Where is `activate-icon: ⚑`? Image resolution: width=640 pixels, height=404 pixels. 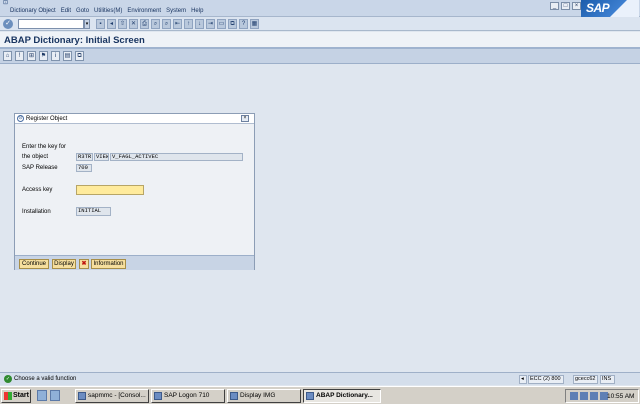
activate-icon: ⚑ is located at coordinates (43, 56).